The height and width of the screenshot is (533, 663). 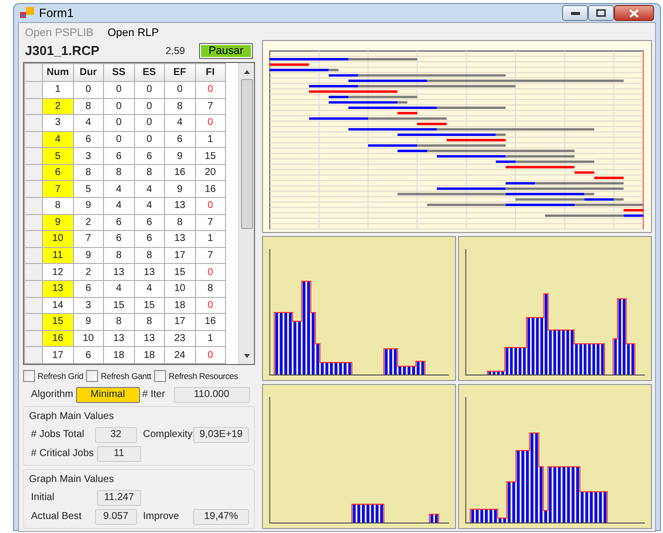 What do you see at coordinates (72, 417) in the screenshot?
I see `group-title: Graph Main Values` at bounding box center [72, 417].